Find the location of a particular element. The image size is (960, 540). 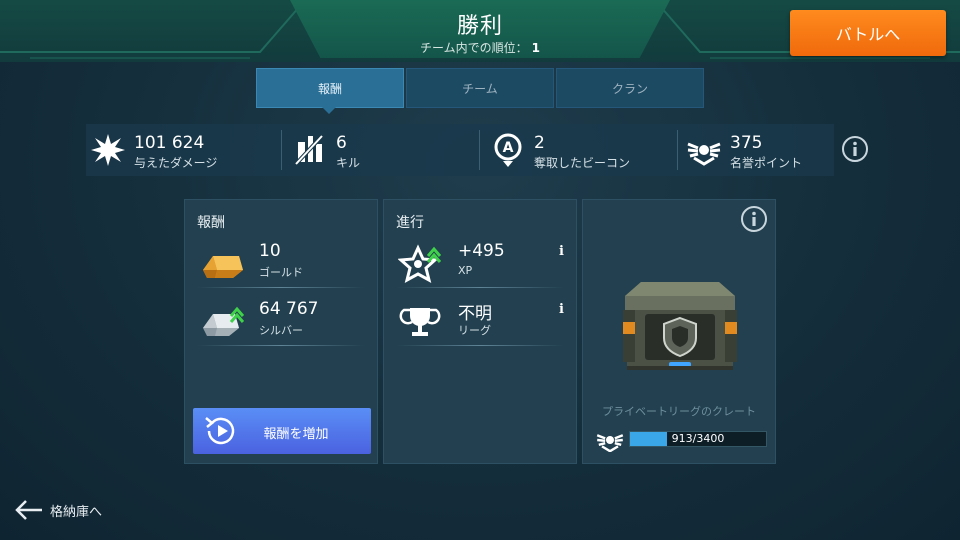

stat-beacons-label: 奪取したビーコン is located at coordinates (582, 163).